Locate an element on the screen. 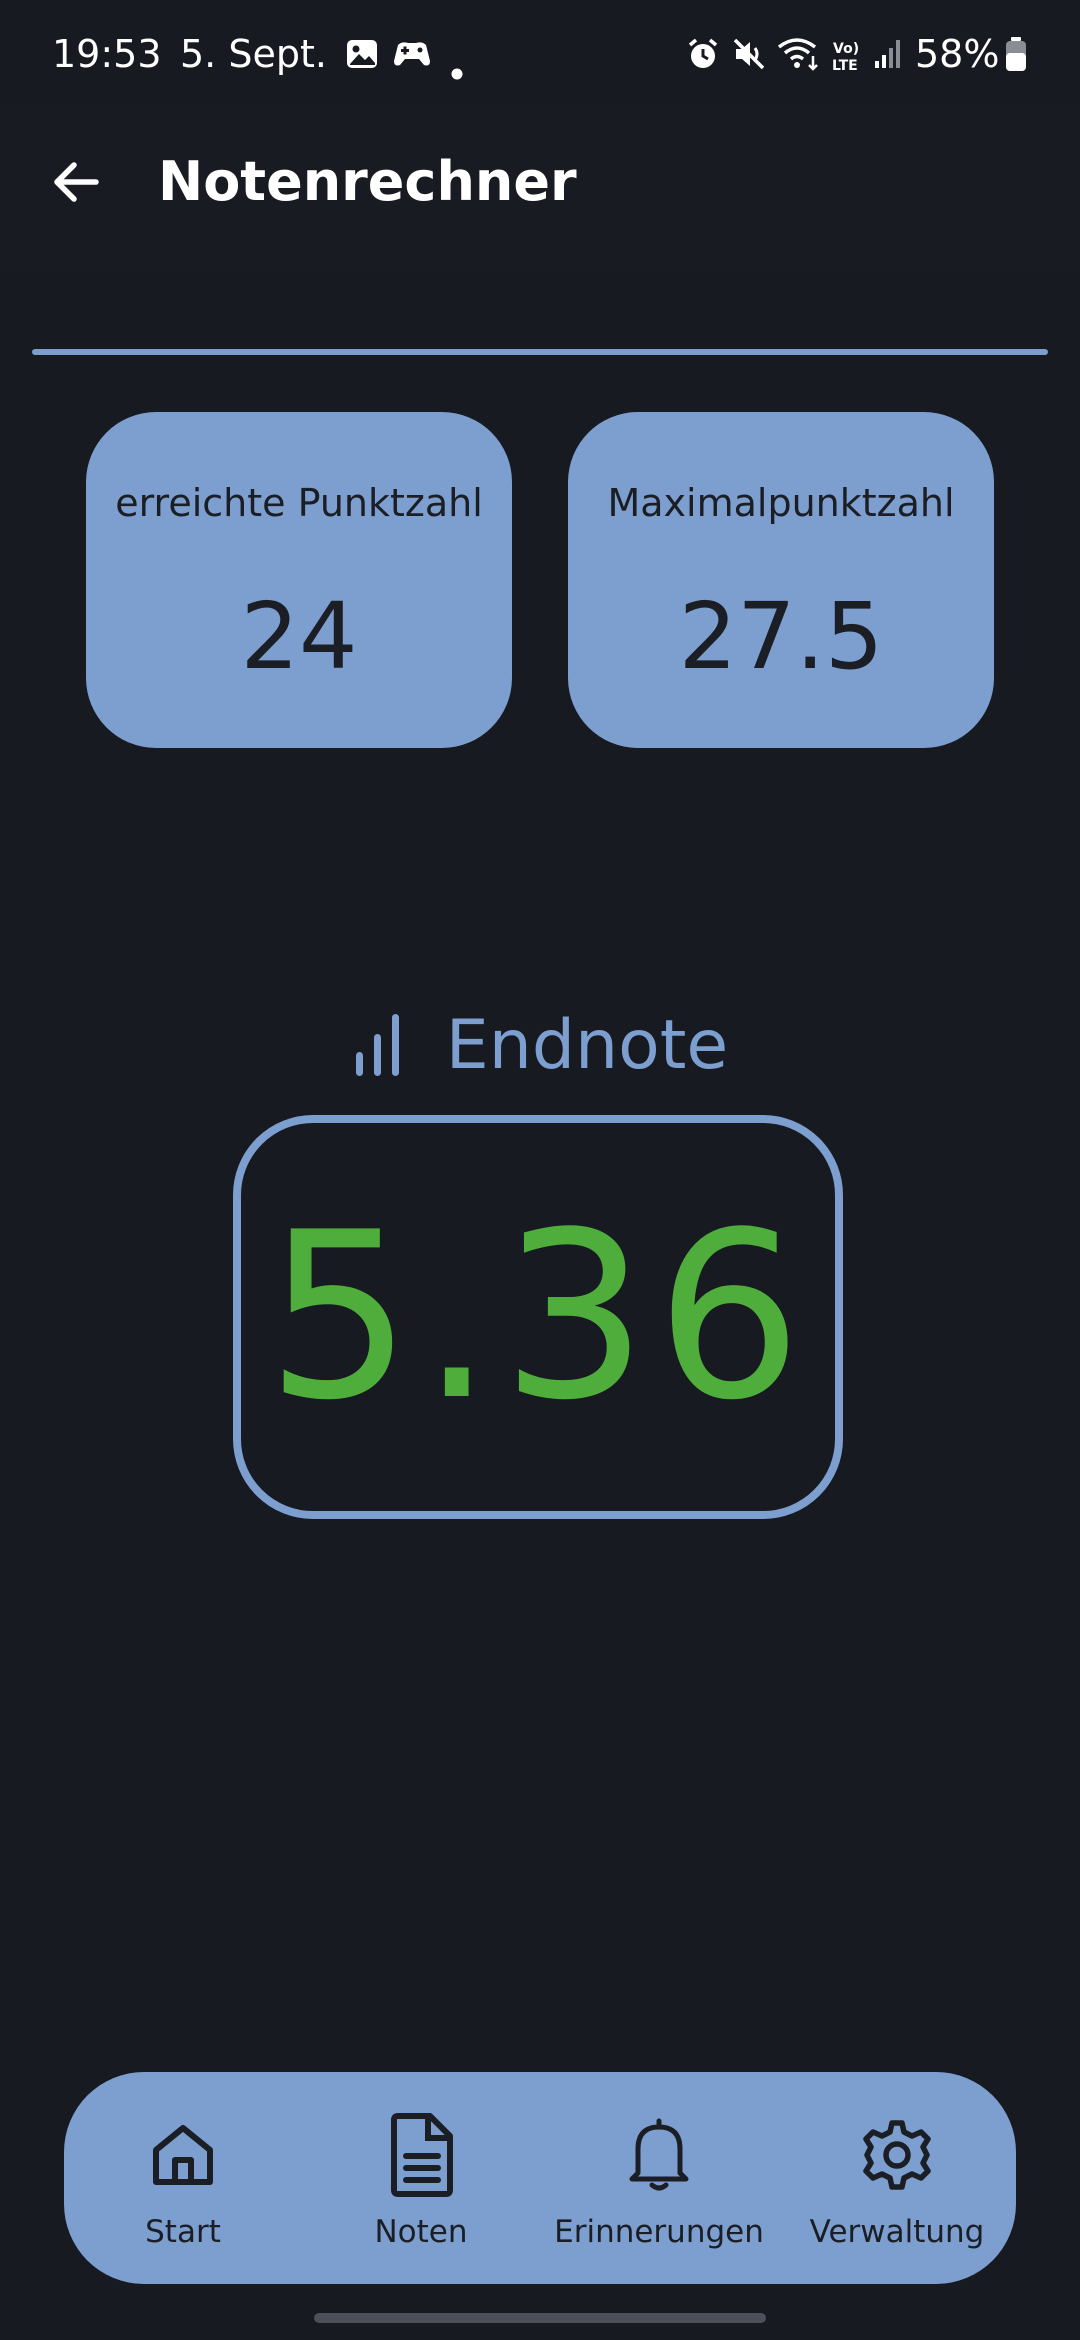 The width and height of the screenshot is (1080, 2340). app-bar: Notenrechner is located at coordinates (540, 190).